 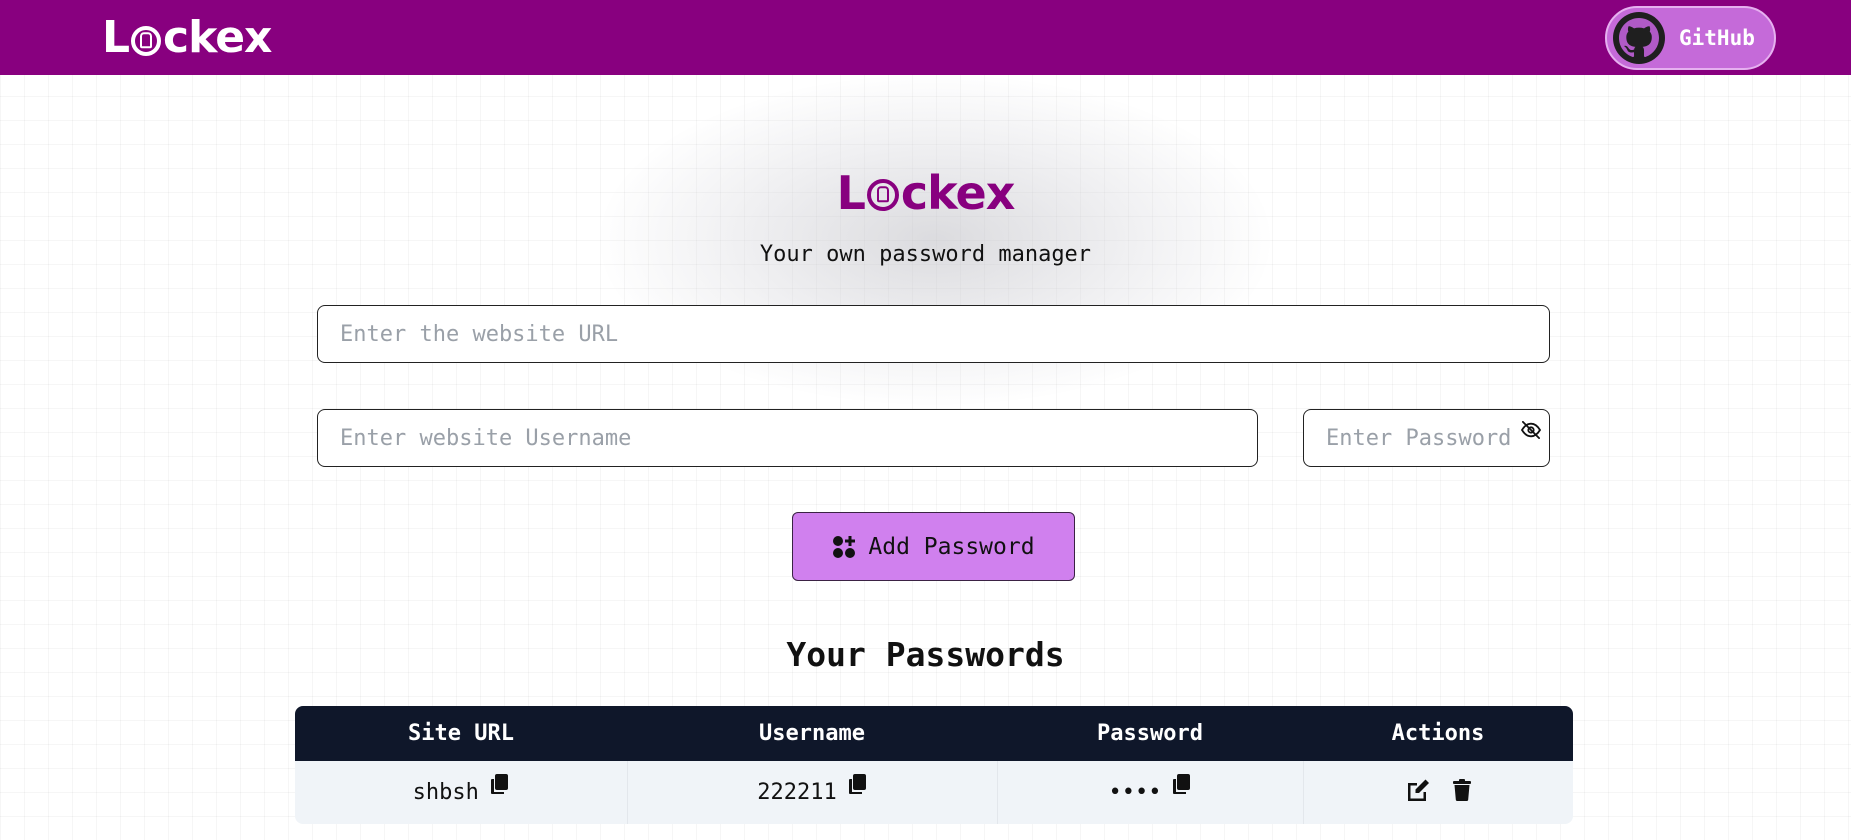 What do you see at coordinates (1135, 792) in the screenshot?
I see `password-value: ••••` at bounding box center [1135, 792].